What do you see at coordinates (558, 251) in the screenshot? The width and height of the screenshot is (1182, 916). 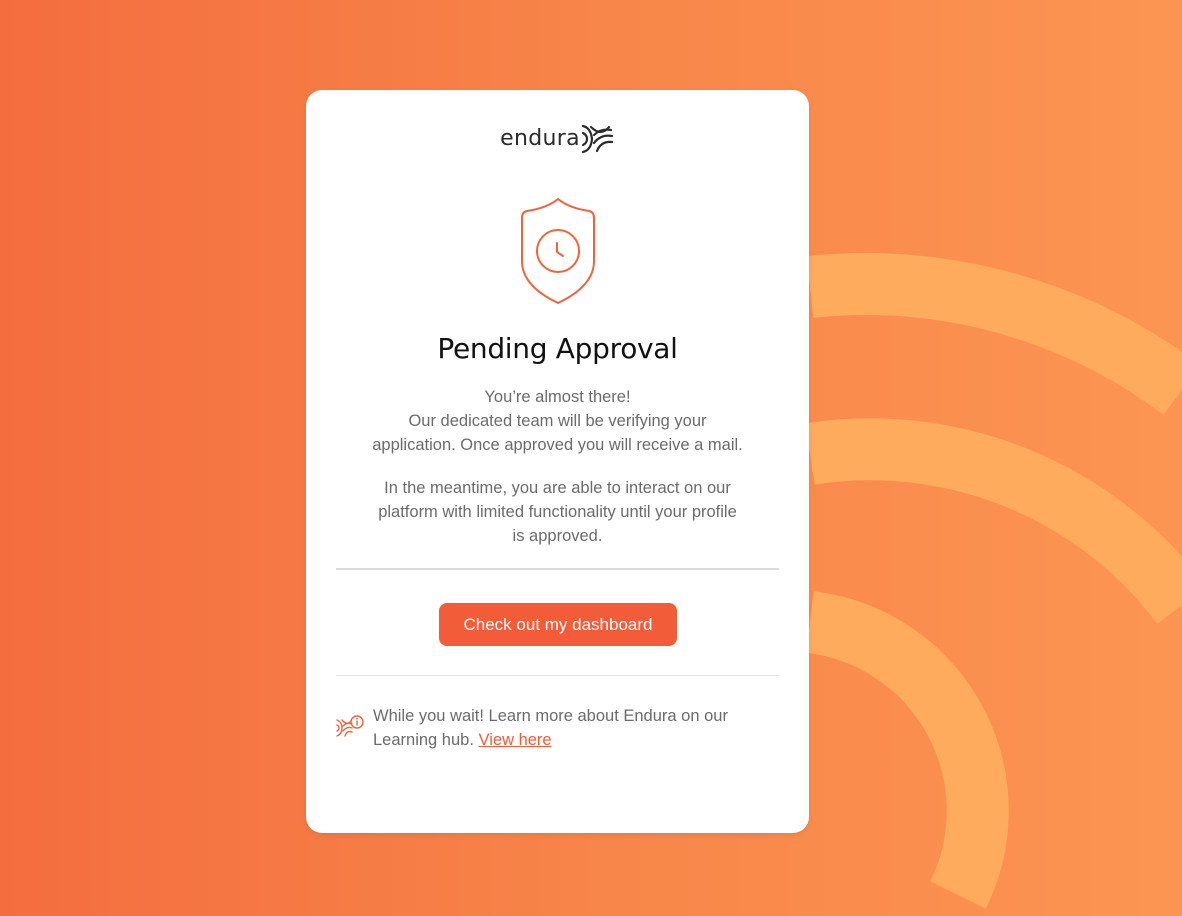 I see `shield-clock-icon` at bounding box center [558, 251].